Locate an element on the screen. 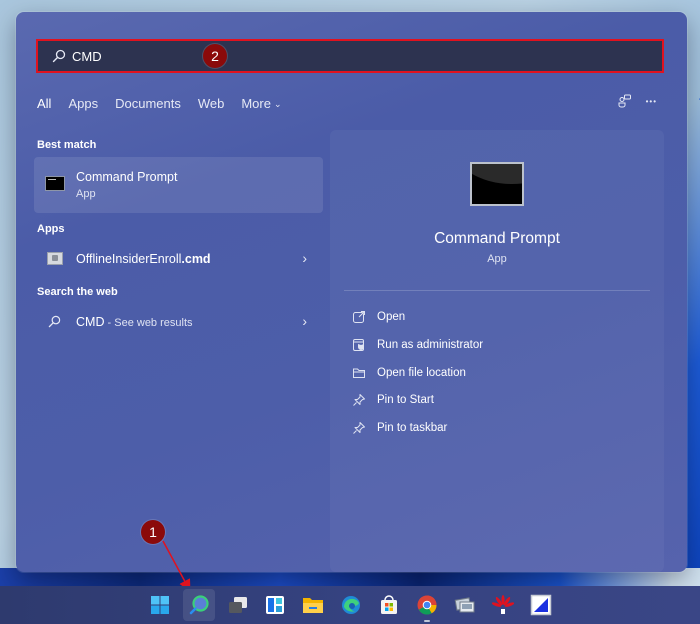 This screenshot has width=700, height=624. taskbar-huawei-button is located at coordinates (503, 605).